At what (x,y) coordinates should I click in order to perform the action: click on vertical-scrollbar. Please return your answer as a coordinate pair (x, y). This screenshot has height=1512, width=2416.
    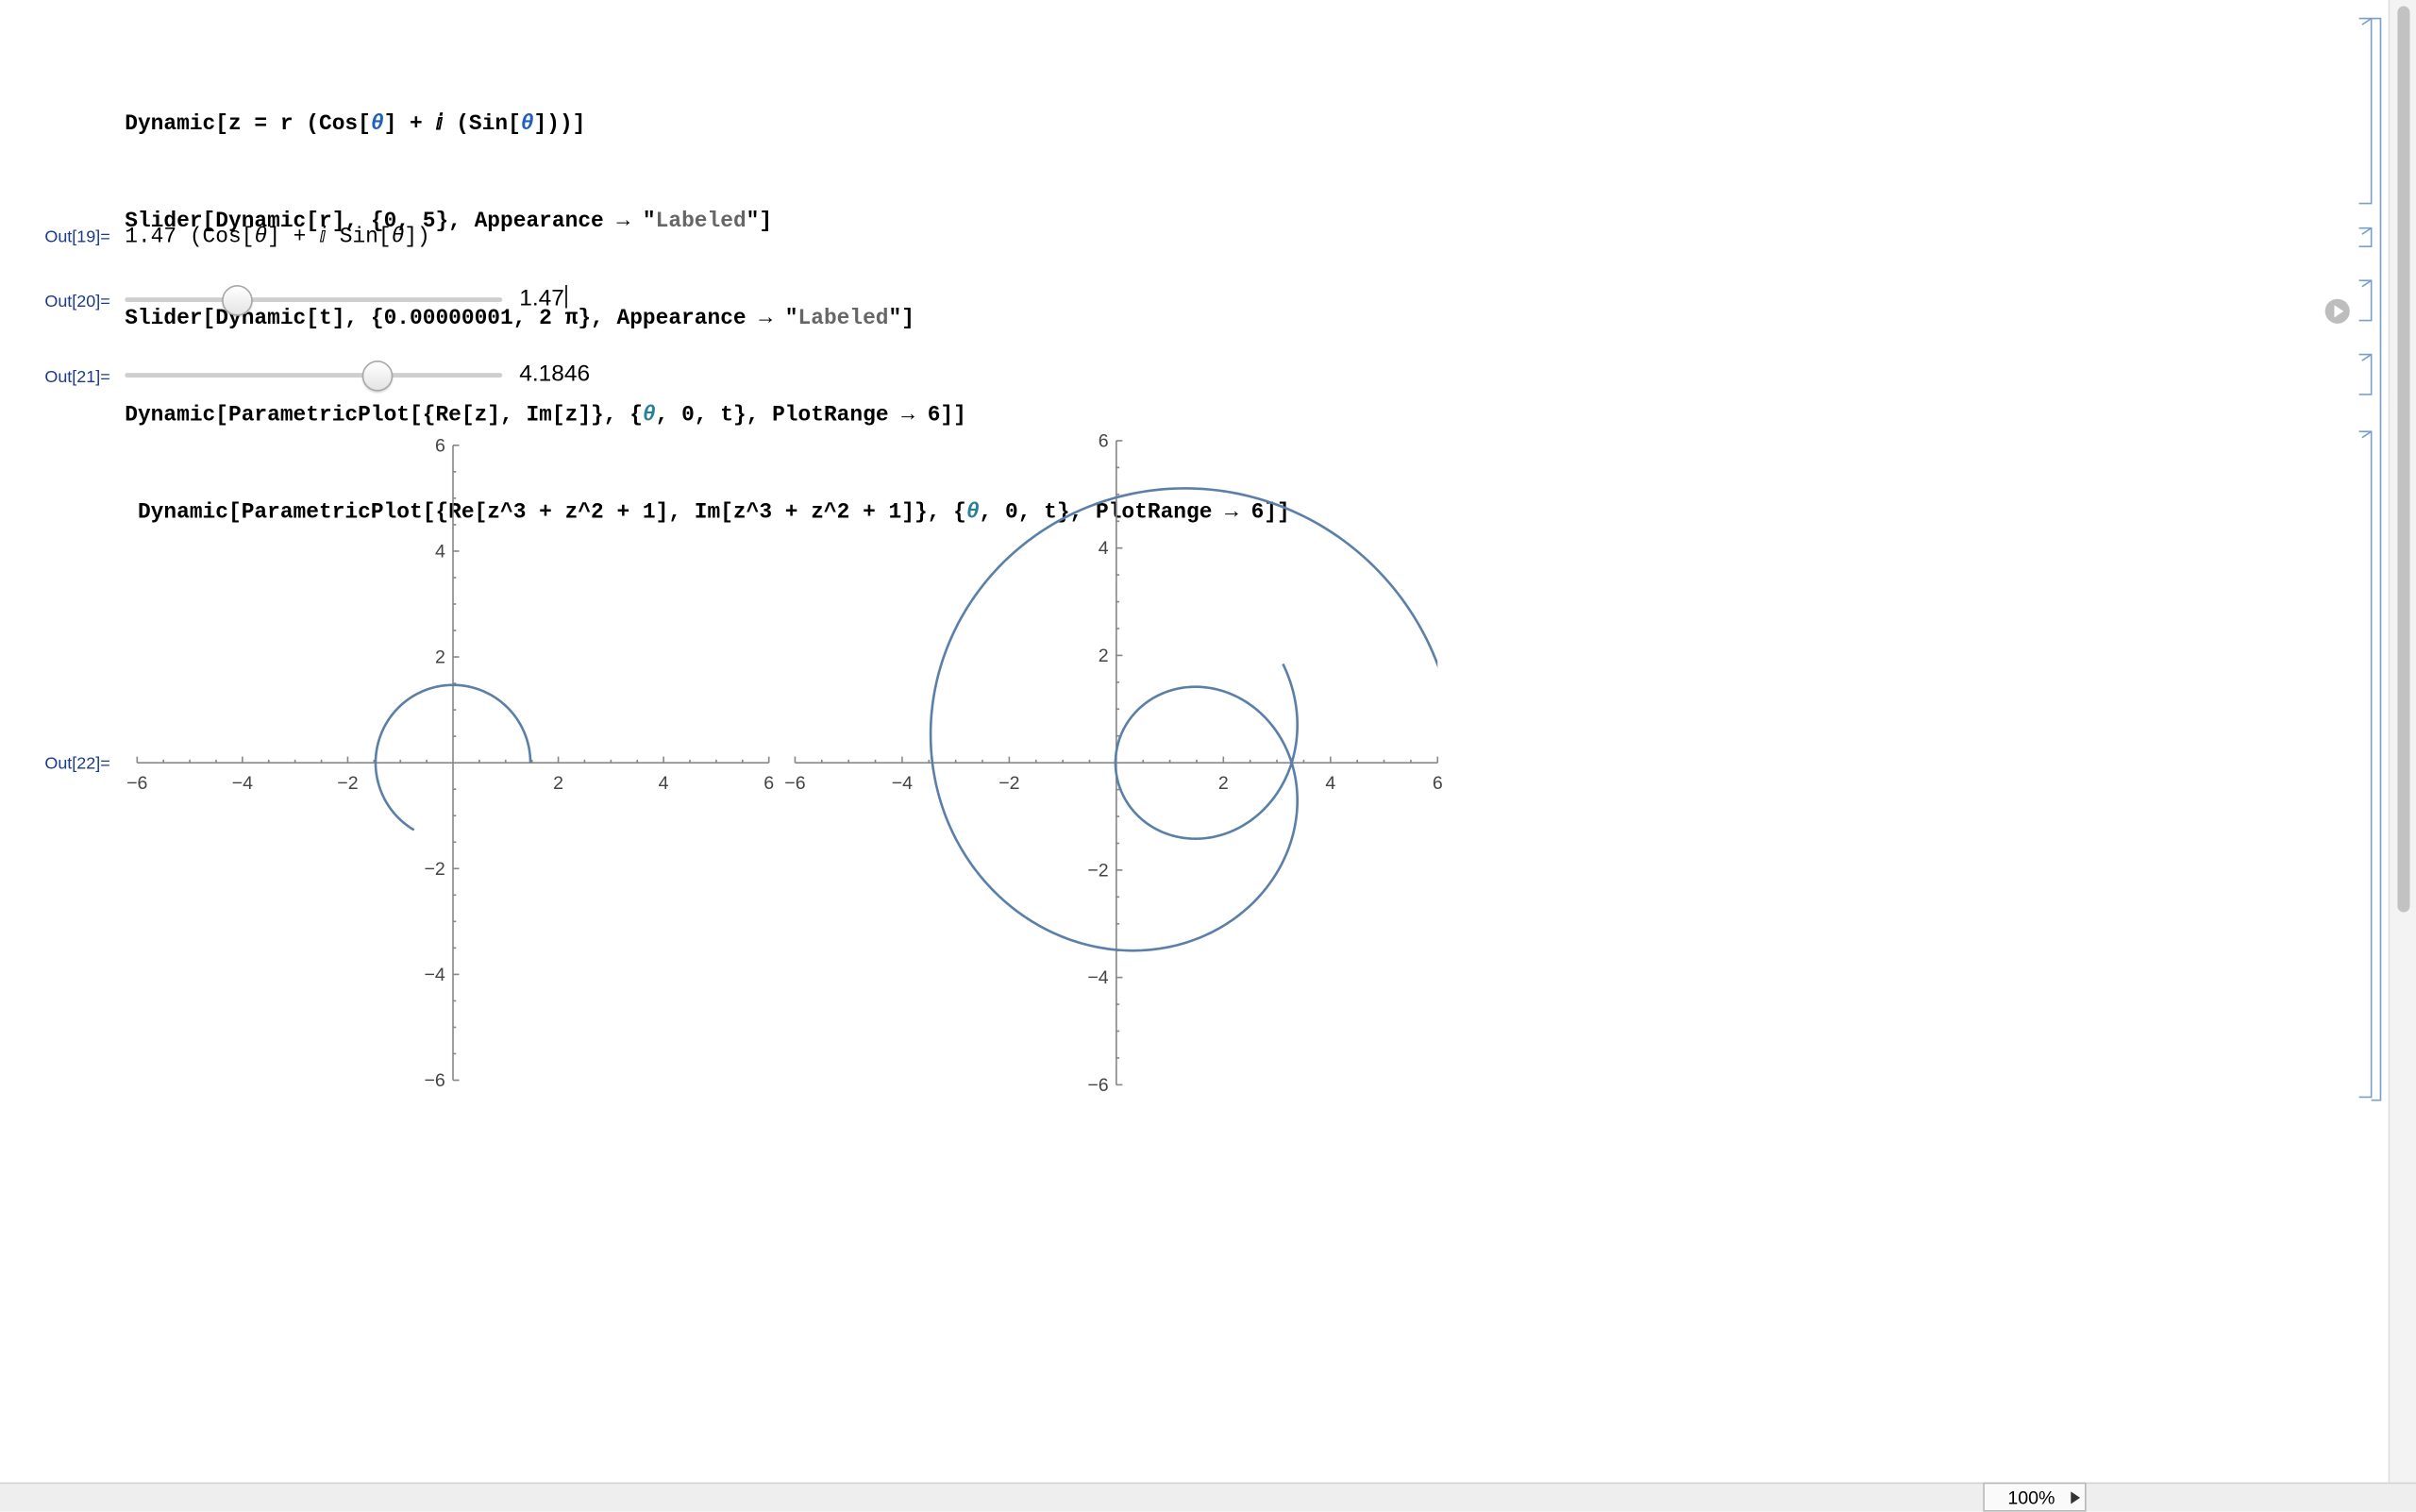
    Looking at the image, I should click on (2402, 741).